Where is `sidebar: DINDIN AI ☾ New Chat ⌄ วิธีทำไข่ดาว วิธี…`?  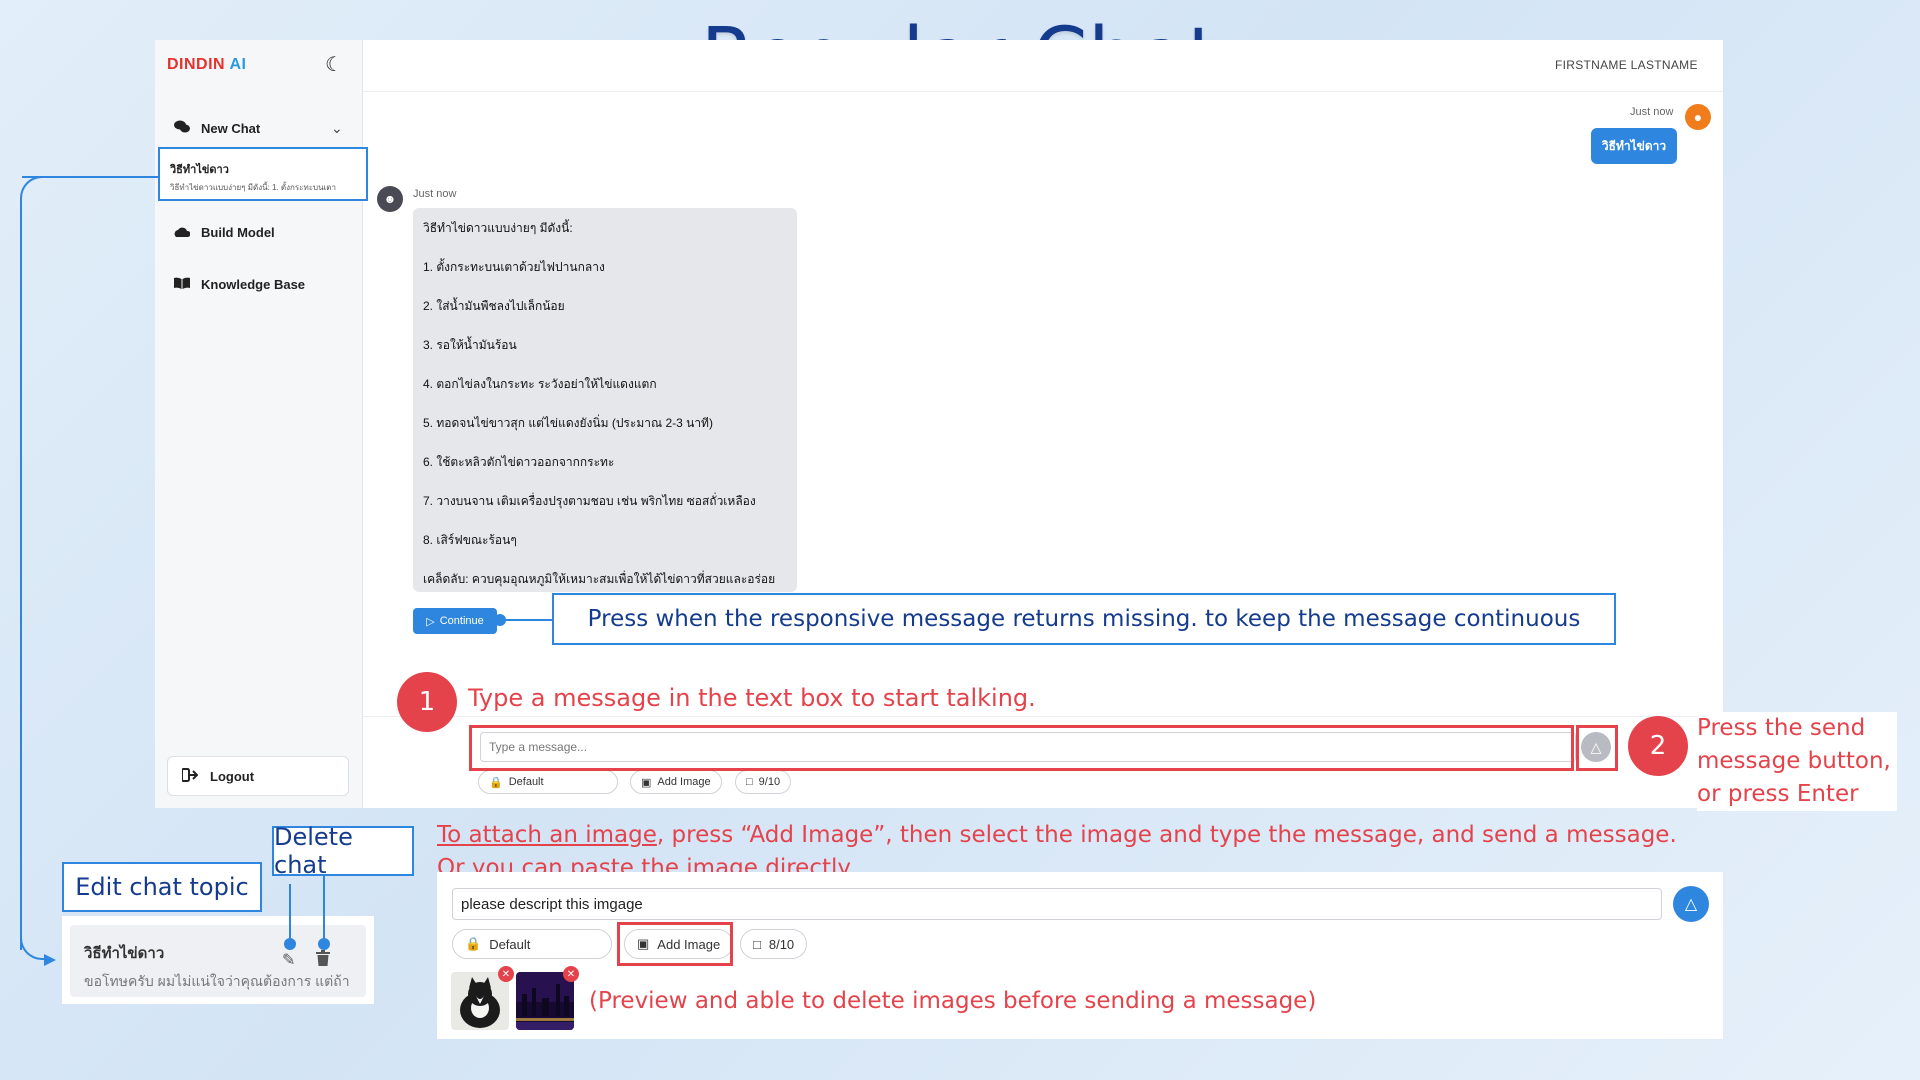
sidebar: DINDIN AI ☾ New Chat ⌄ วิธีทำไข่ดาว วิธี… is located at coordinates (261, 424).